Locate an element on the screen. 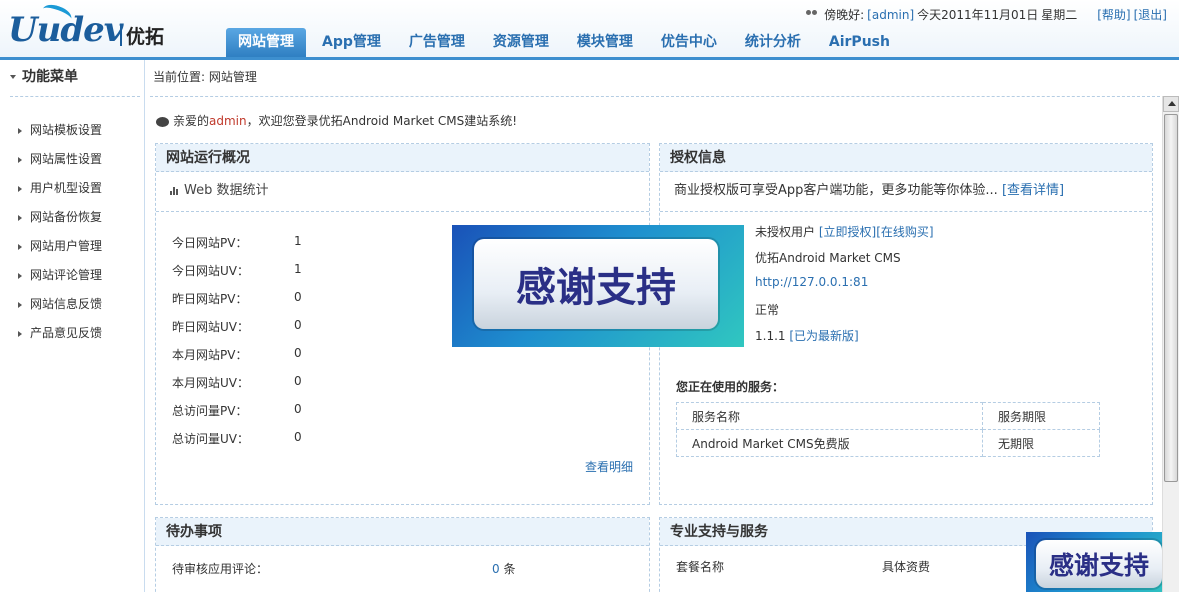 This screenshot has width=1179, height=592. table-header-cell: 服务名称 is located at coordinates (829, 416).